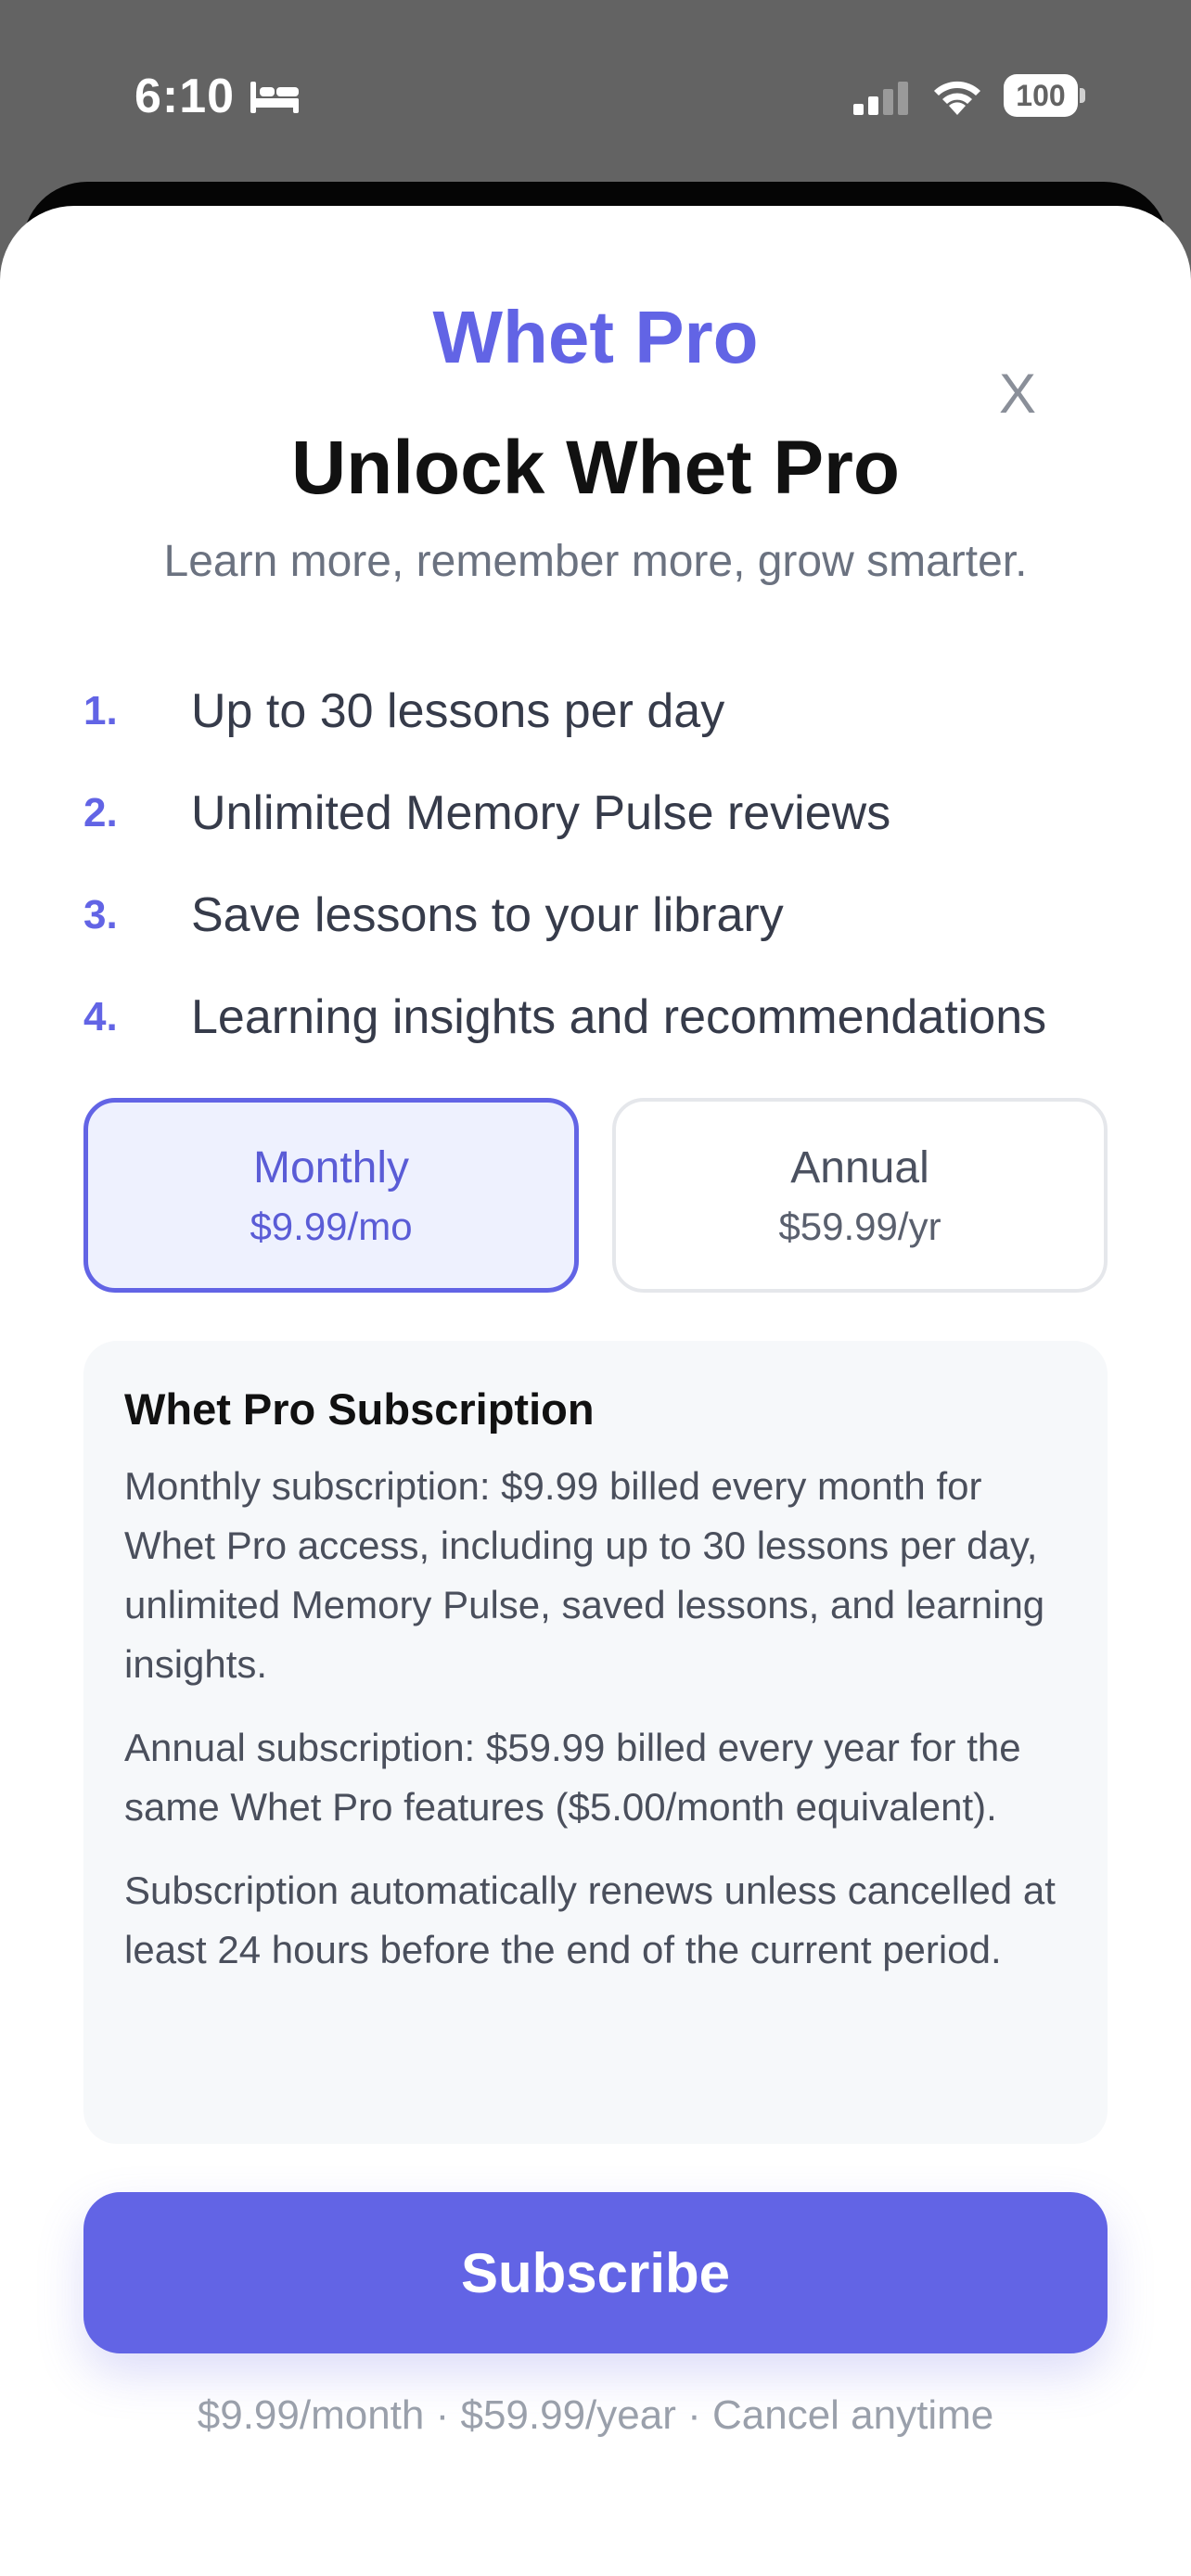  Describe the element at coordinates (859, 1226) in the screenshot. I see `plan-price: $59.99/yr` at that location.